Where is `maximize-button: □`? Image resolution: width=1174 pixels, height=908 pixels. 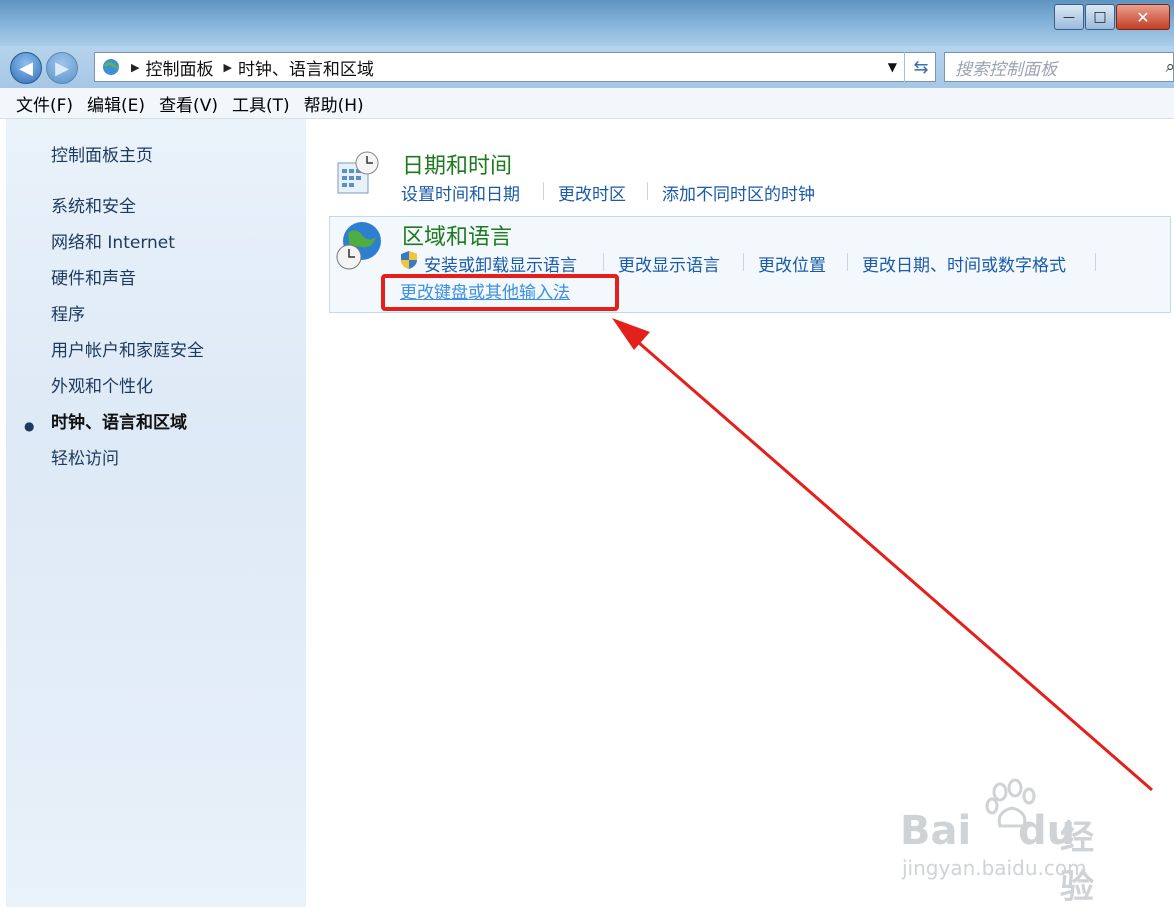 maximize-button: □ is located at coordinates (1100, 17).